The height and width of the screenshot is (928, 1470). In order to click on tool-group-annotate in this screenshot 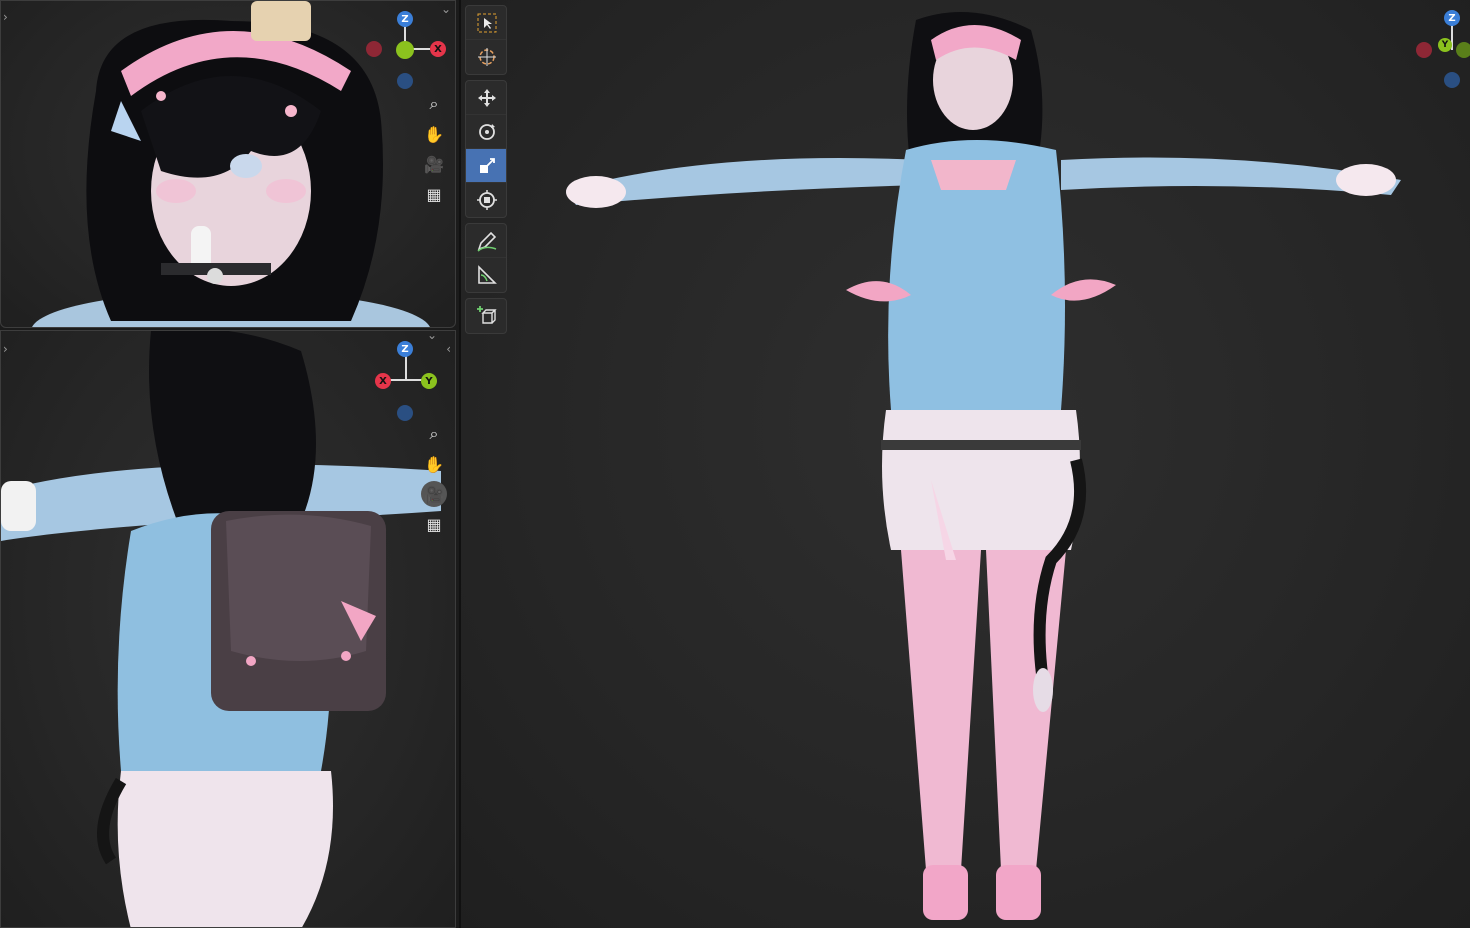, I will do `click(486, 258)`.